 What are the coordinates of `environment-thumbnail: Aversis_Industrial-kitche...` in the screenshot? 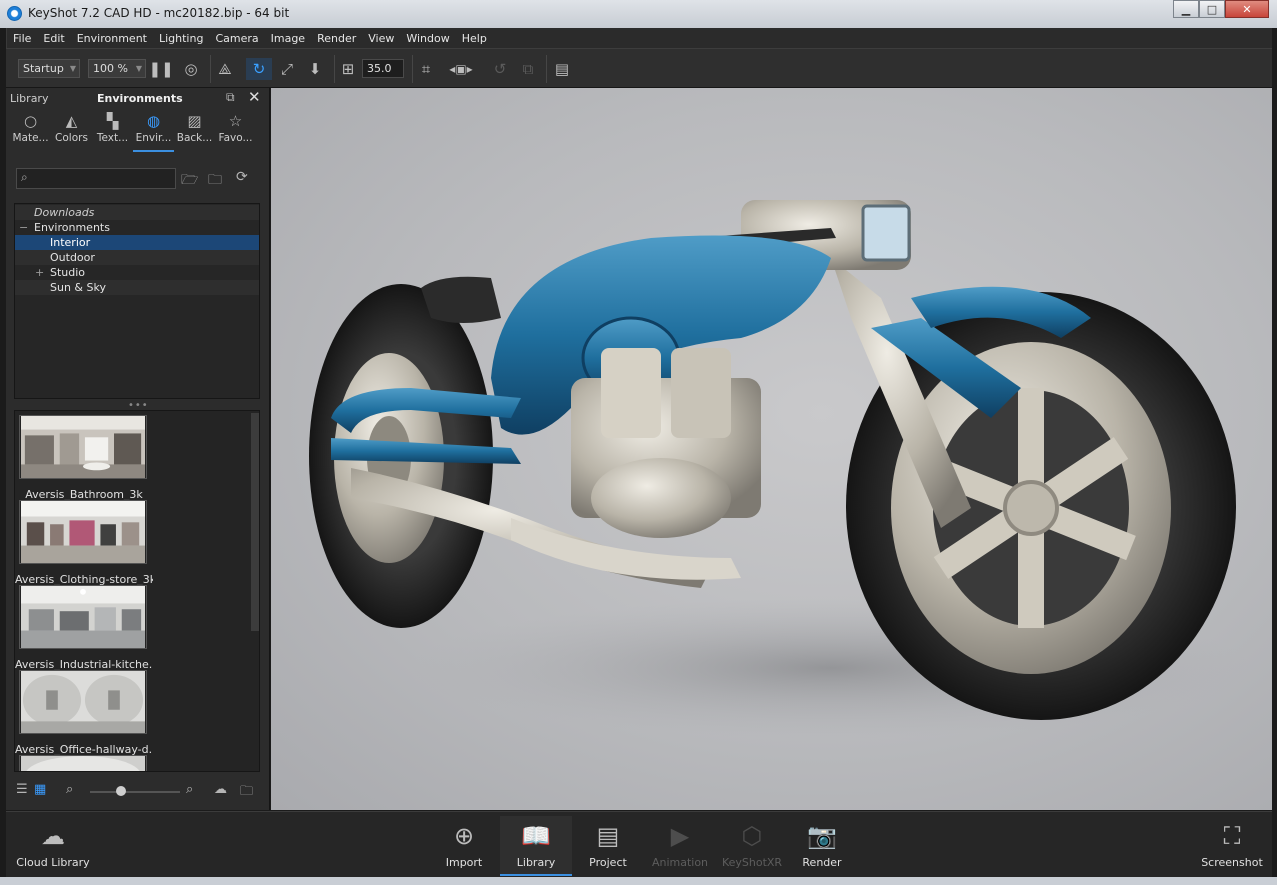 It's located at (84, 628).